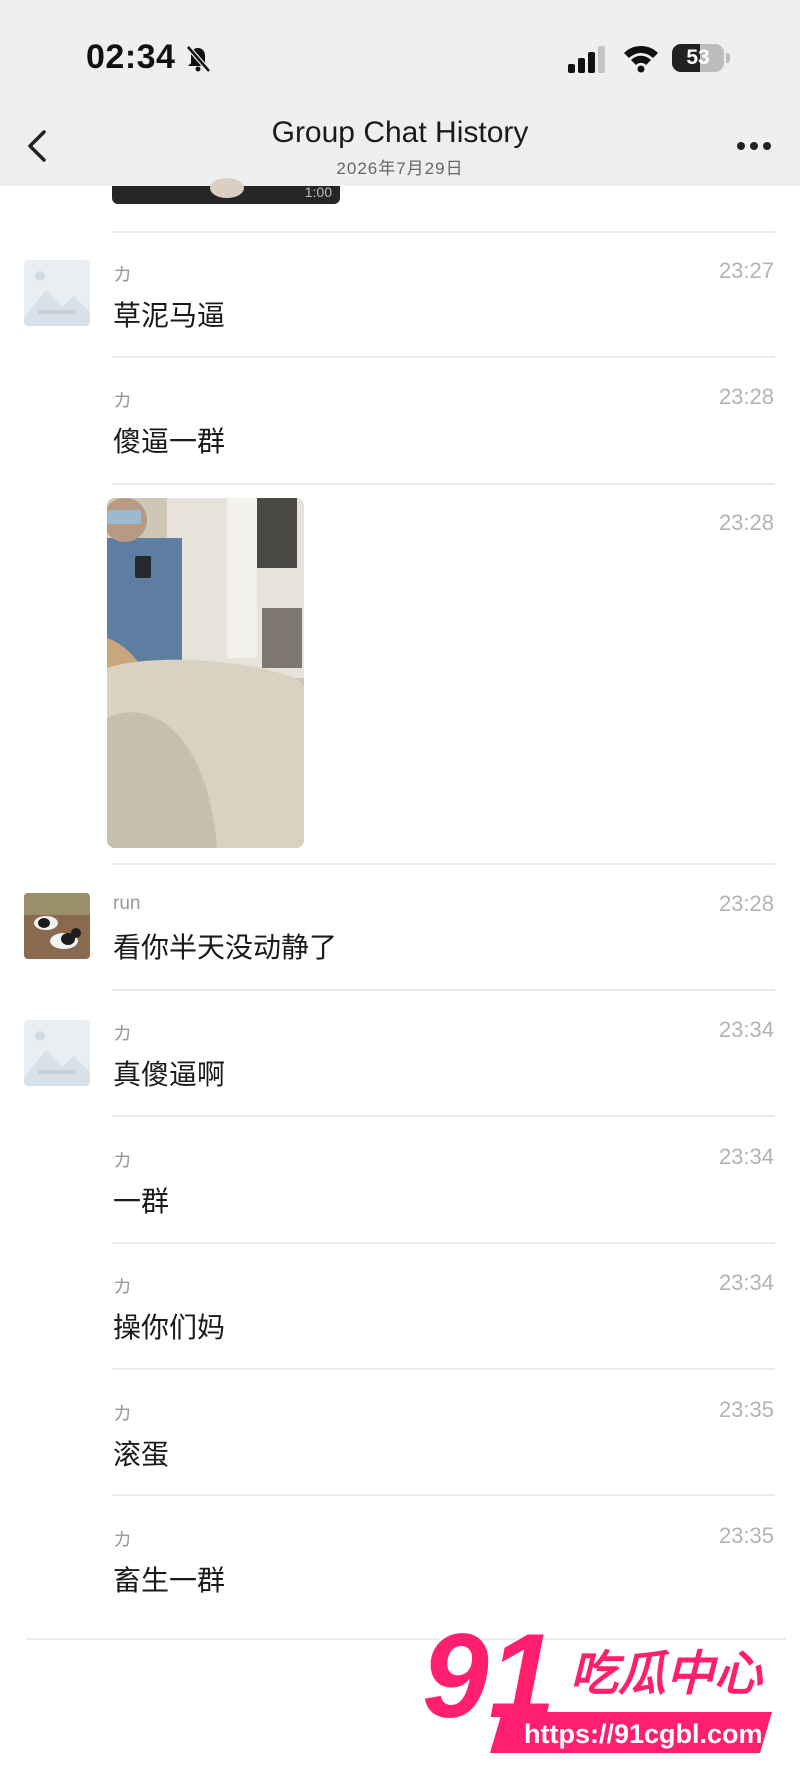 This screenshot has width=800, height=1766. I want to click on battery-percent: 53, so click(698, 57).